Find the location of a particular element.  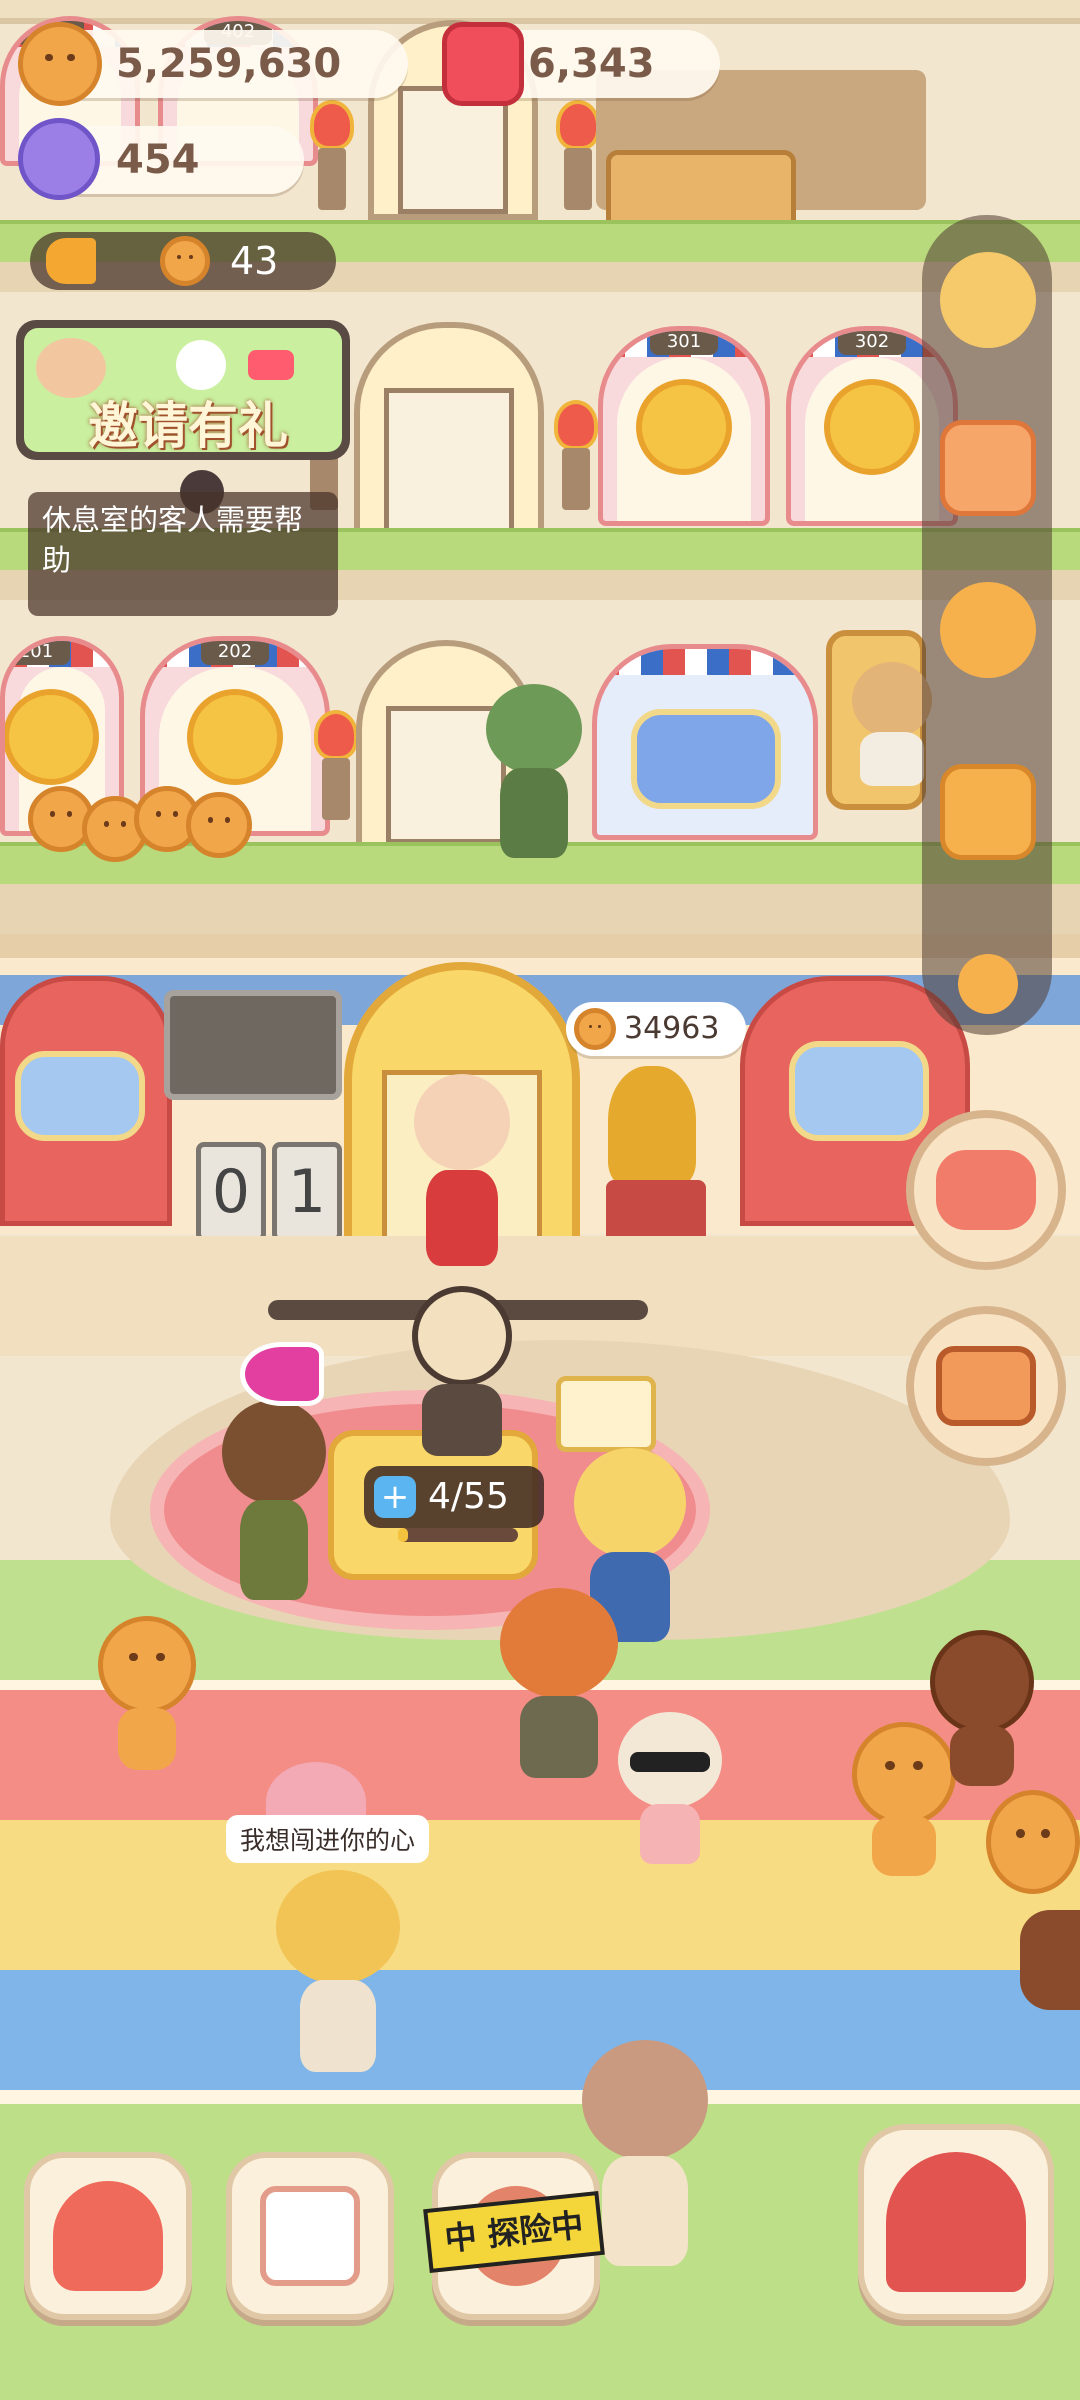

tv-button is located at coordinates (986, 1386).